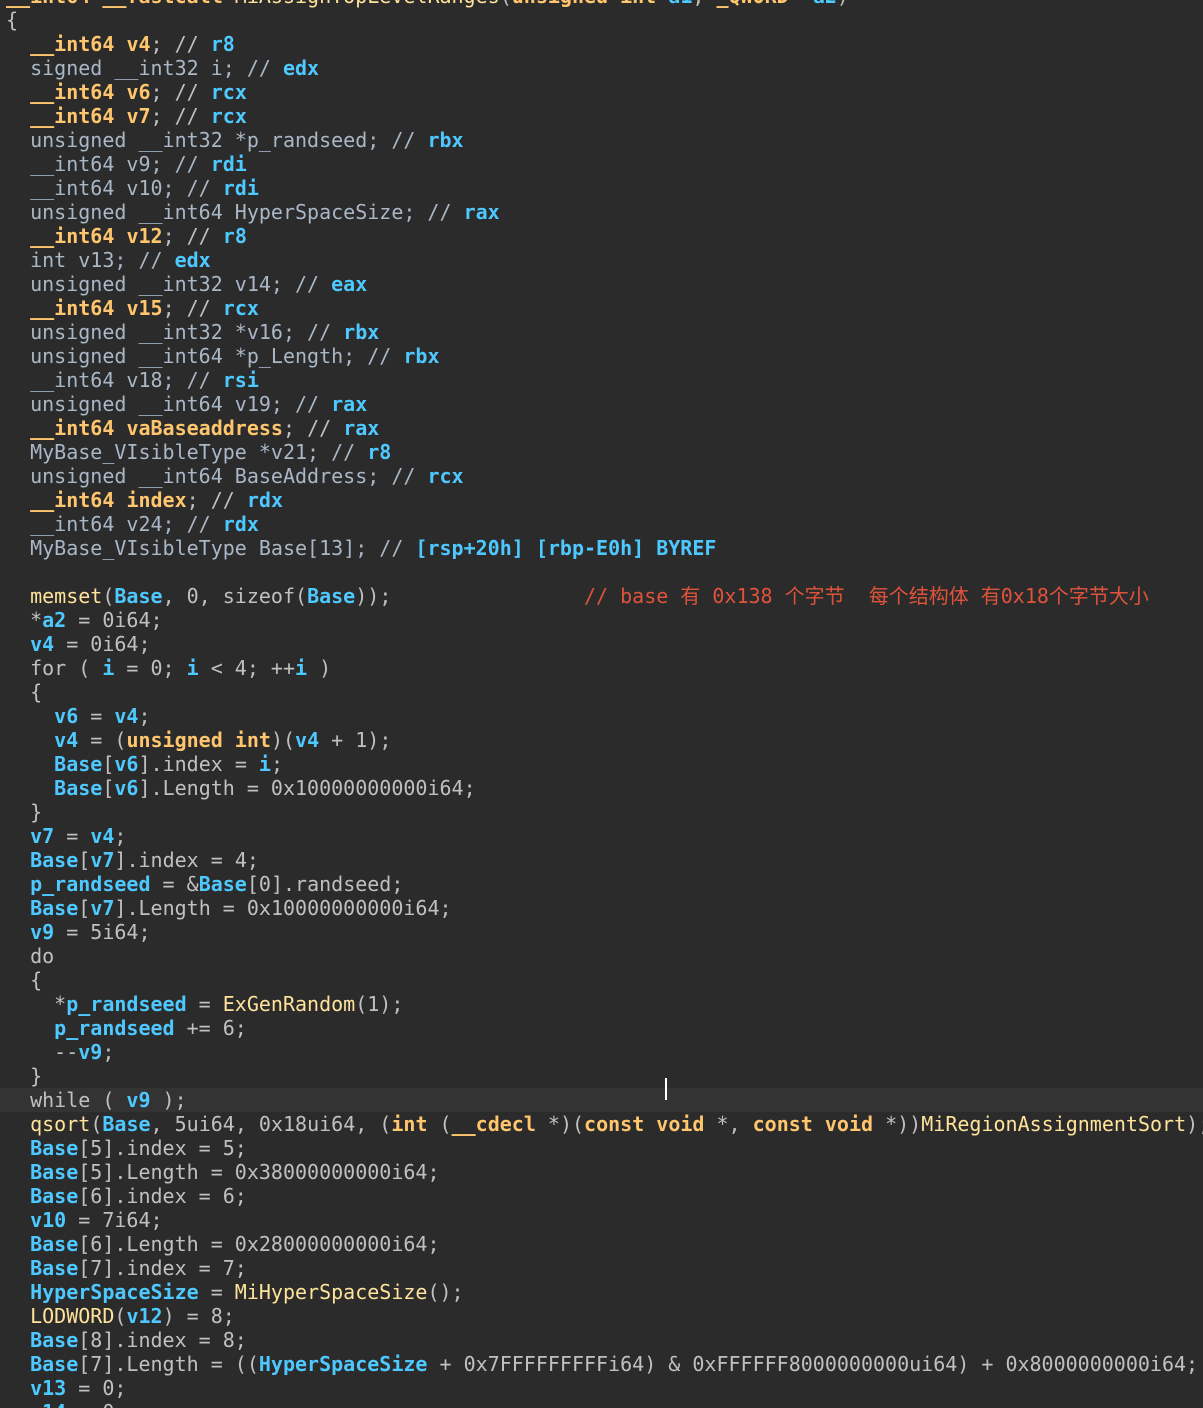 The height and width of the screenshot is (1408, 1203). Describe the element at coordinates (601, 476) in the screenshot. I see `code-line: unsigned __int64 BaseAddress; // rcx` at that location.